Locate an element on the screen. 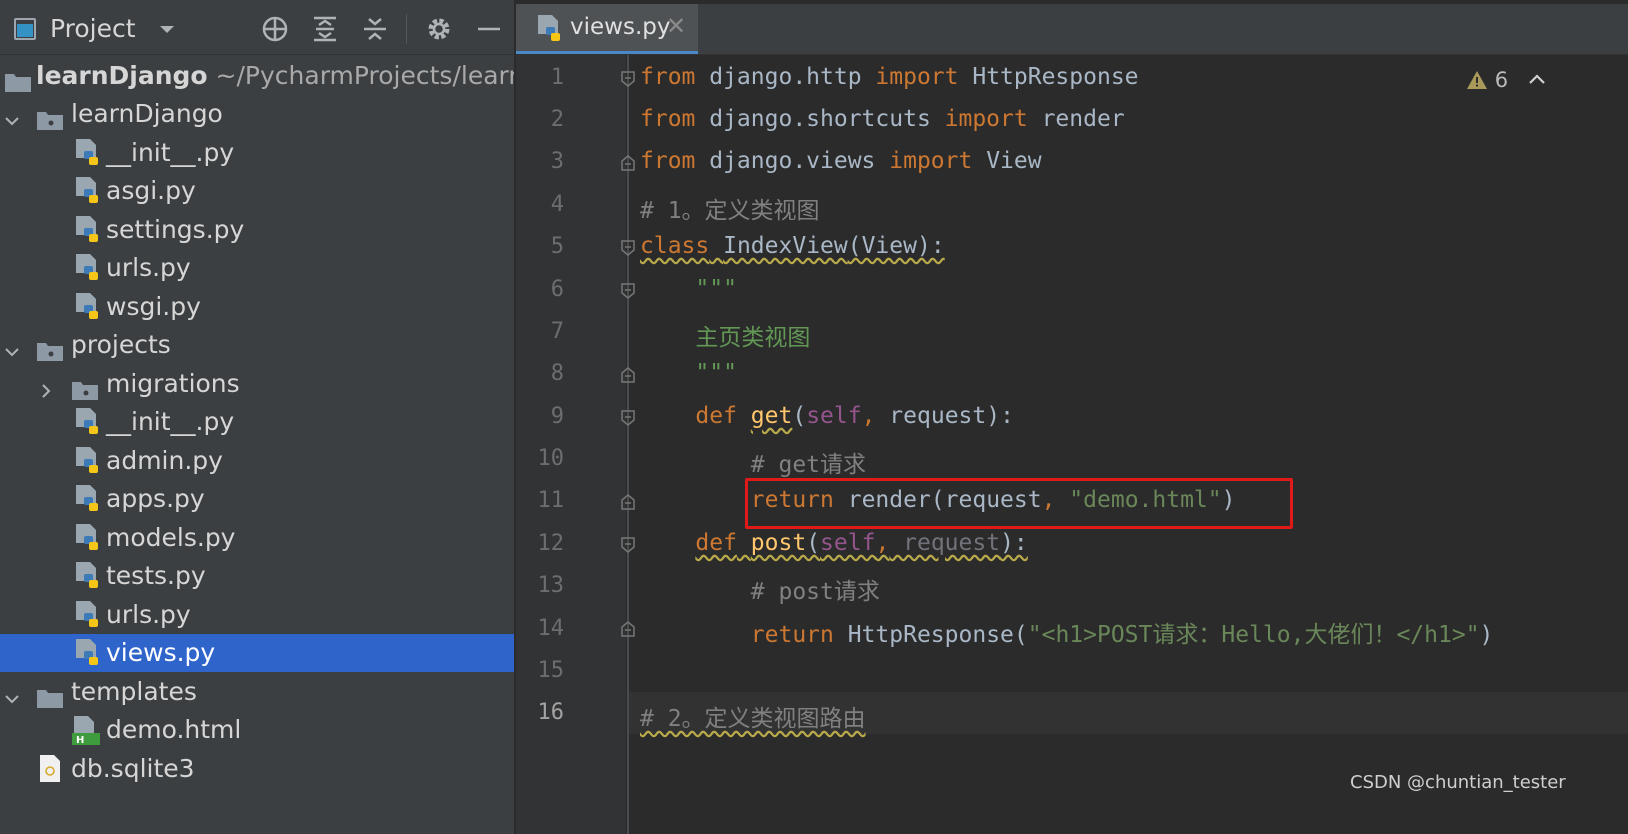 The height and width of the screenshot is (834, 1628). tree-item-label: urls.py is located at coordinates (148, 267).